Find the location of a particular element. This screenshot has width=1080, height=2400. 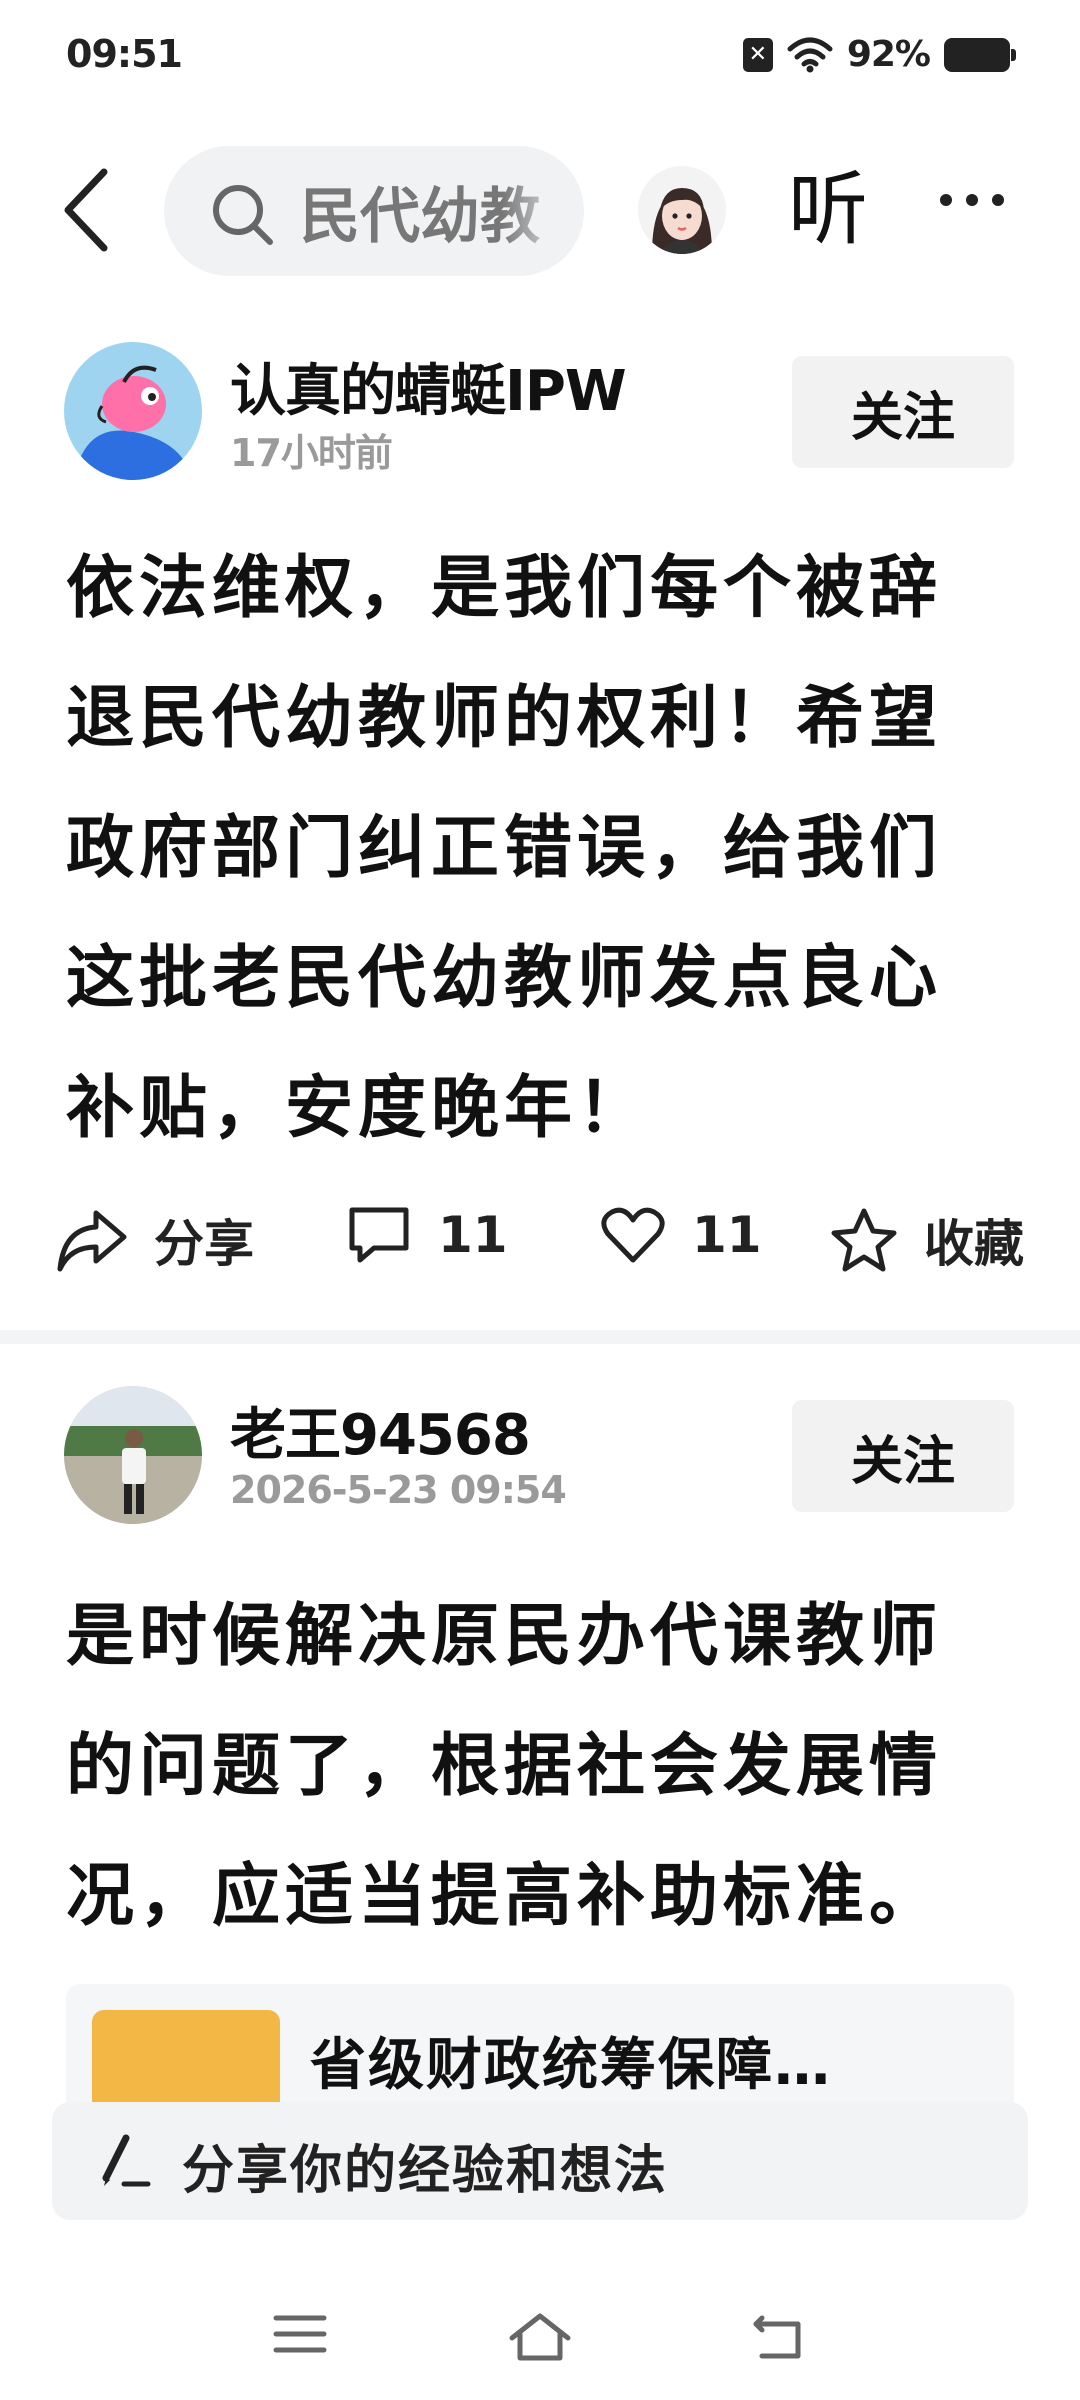

post-divider is located at coordinates (540, 1337).